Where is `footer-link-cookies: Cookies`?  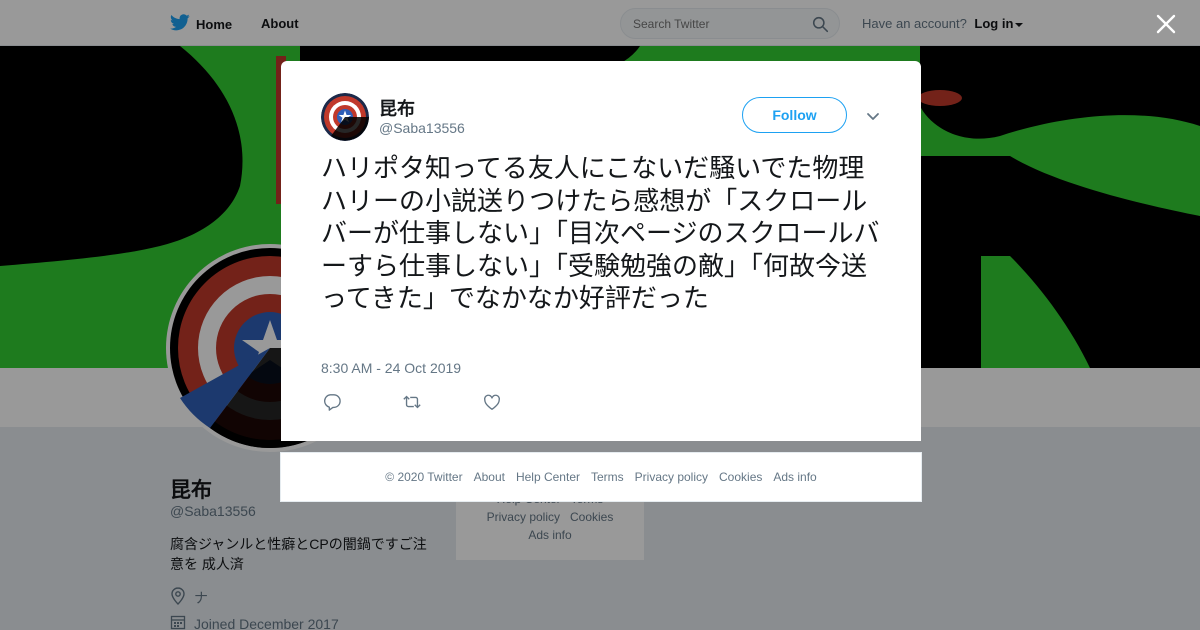
footer-link-cookies: Cookies is located at coordinates (740, 477).